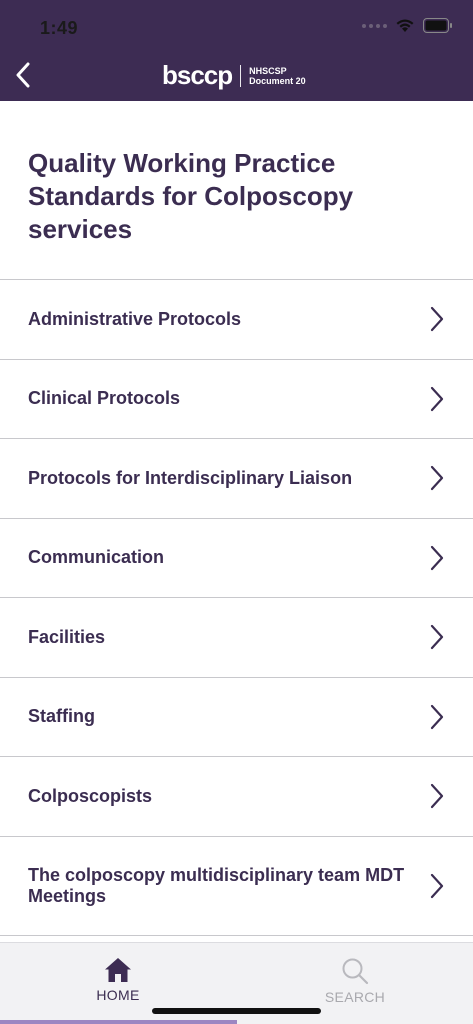  Describe the element at coordinates (59, 28) in the screenshot. I see `status-time: 1:49` at that location.